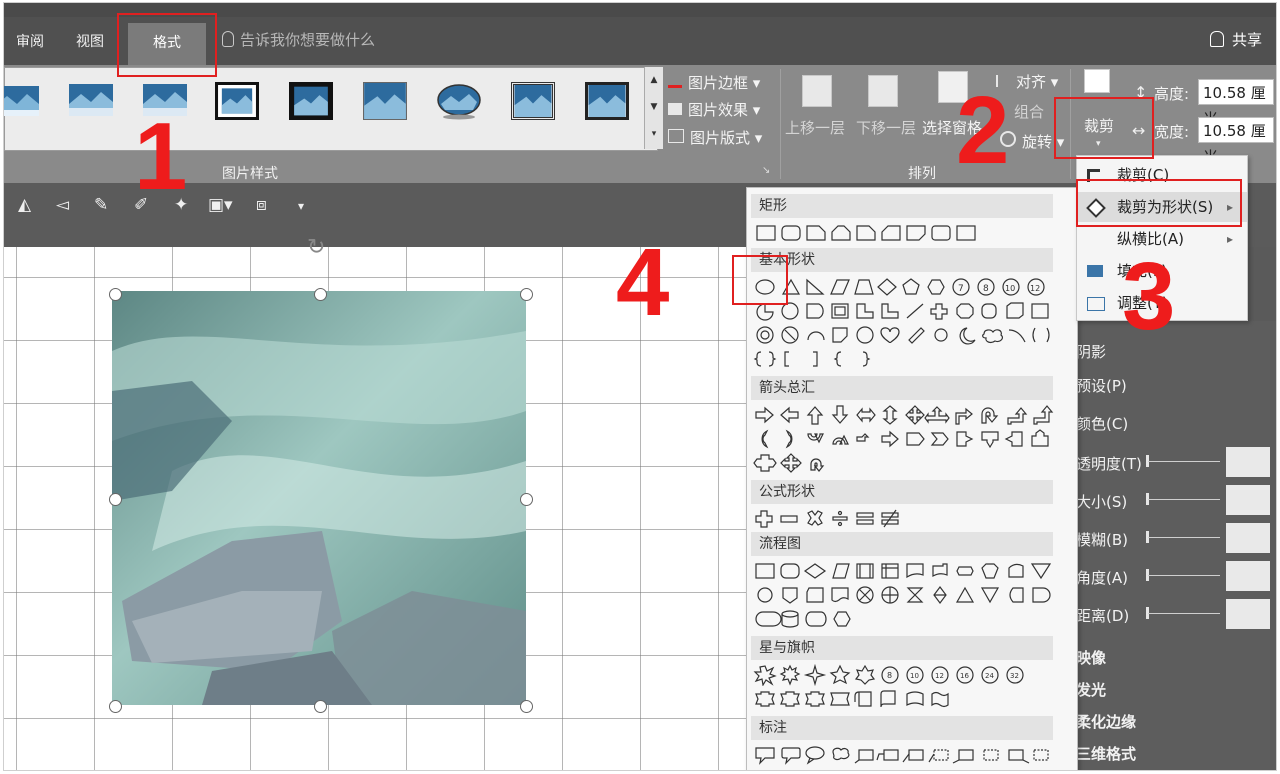 The width and height of the screenshot is (1280, 774). Describe the element at coordinates (902, 728) in the screenshot. I see `category-callouts: 标注` at that location.